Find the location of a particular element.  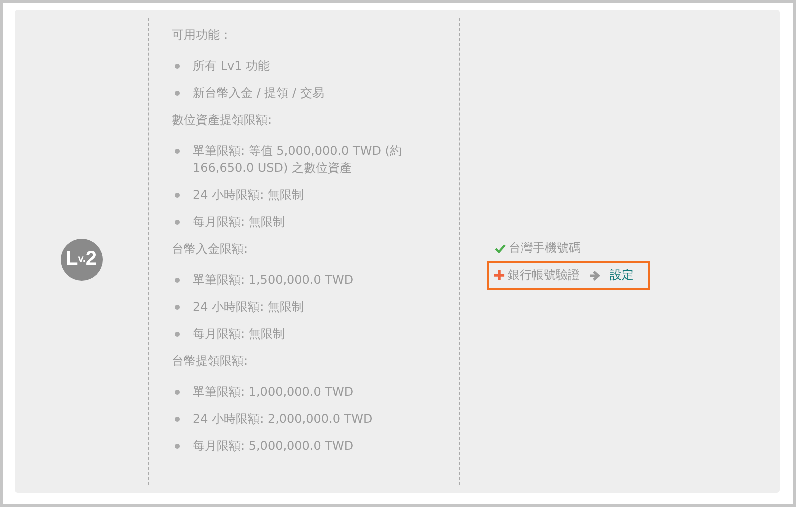

arrow-right-icon is located at coordinates (595, 276).